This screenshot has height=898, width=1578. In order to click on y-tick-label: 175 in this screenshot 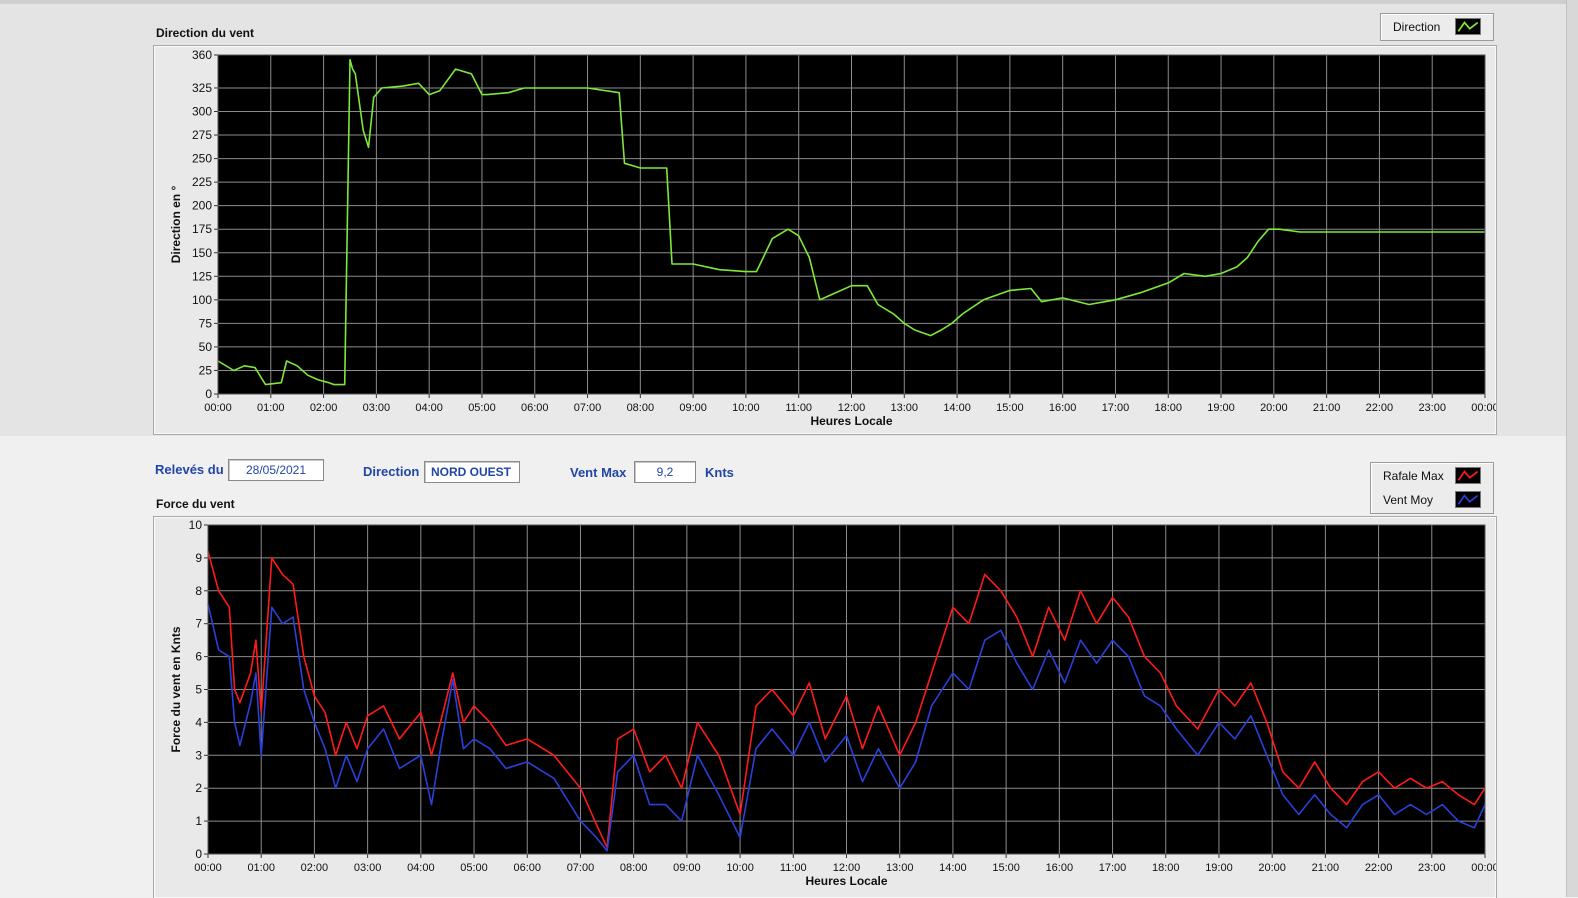, I will do `click(202, 229)`.